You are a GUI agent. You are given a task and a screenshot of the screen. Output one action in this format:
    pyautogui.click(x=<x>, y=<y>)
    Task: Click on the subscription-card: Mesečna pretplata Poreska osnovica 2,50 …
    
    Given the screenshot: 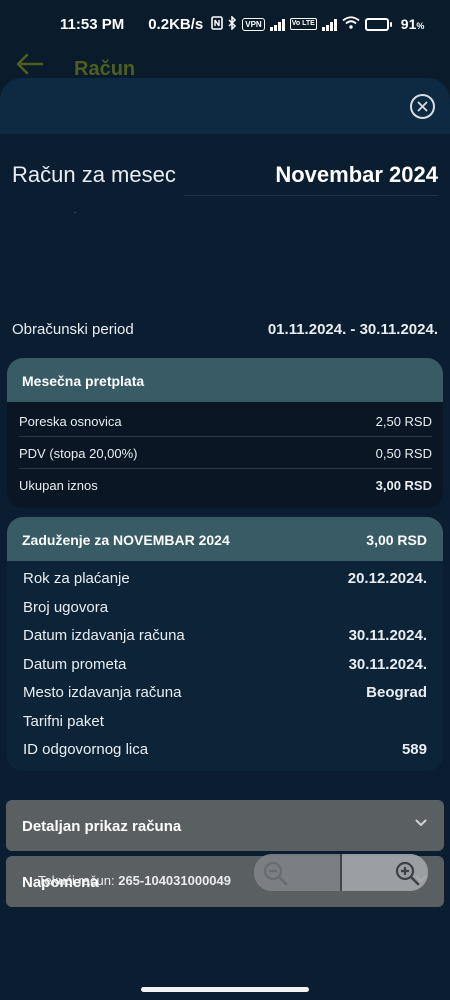 What is the action you would take?
    pyautogui.click(x=225, y=433)
    